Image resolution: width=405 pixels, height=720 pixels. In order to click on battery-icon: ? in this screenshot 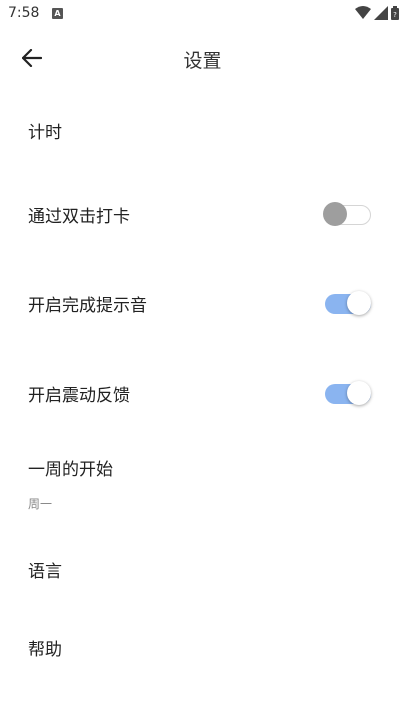, I will do `click(395, 13)`.